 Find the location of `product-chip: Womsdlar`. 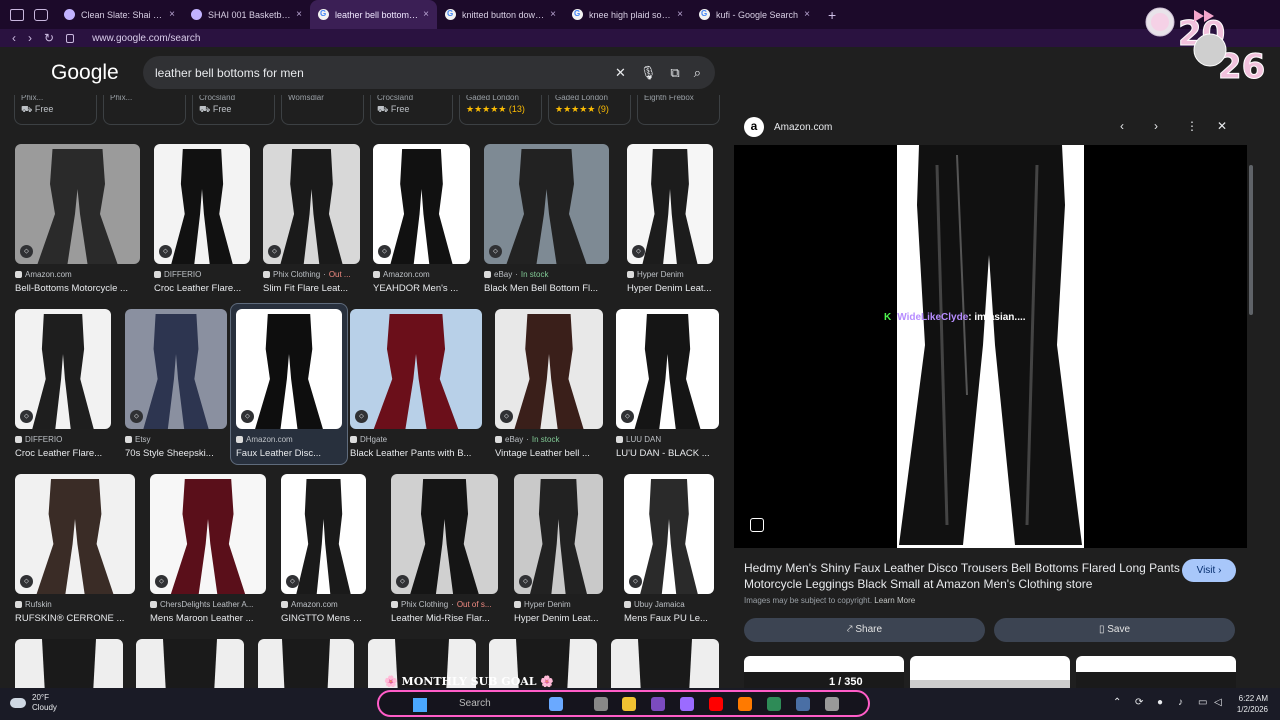

product-chip: Womsdlar is located at coordinates (322, 110).